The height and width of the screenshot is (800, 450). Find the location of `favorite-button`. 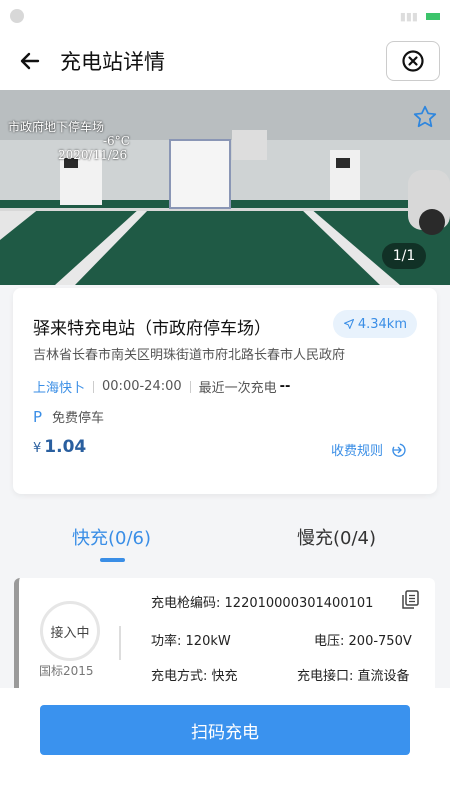

favorite-button is located at coordinates (425, 119).